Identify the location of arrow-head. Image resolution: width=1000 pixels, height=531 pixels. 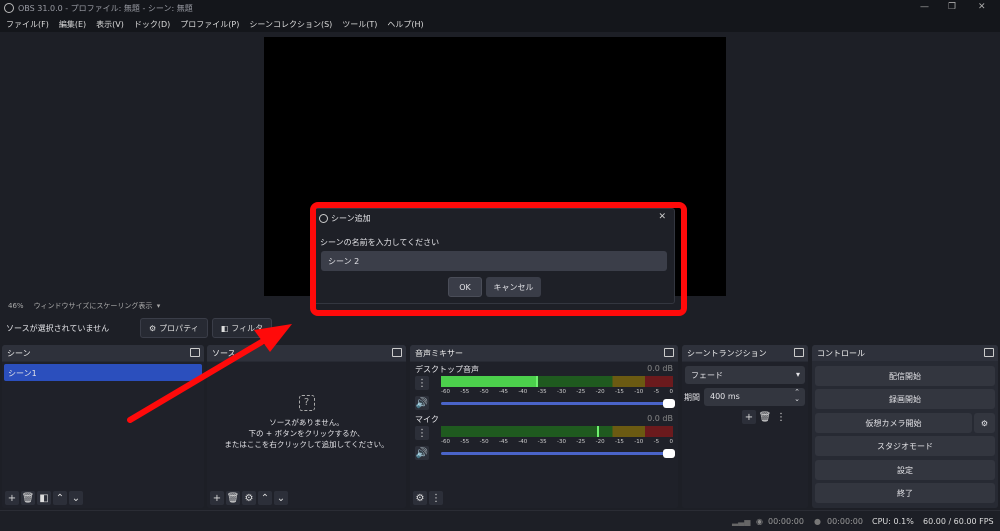
(273, 338).